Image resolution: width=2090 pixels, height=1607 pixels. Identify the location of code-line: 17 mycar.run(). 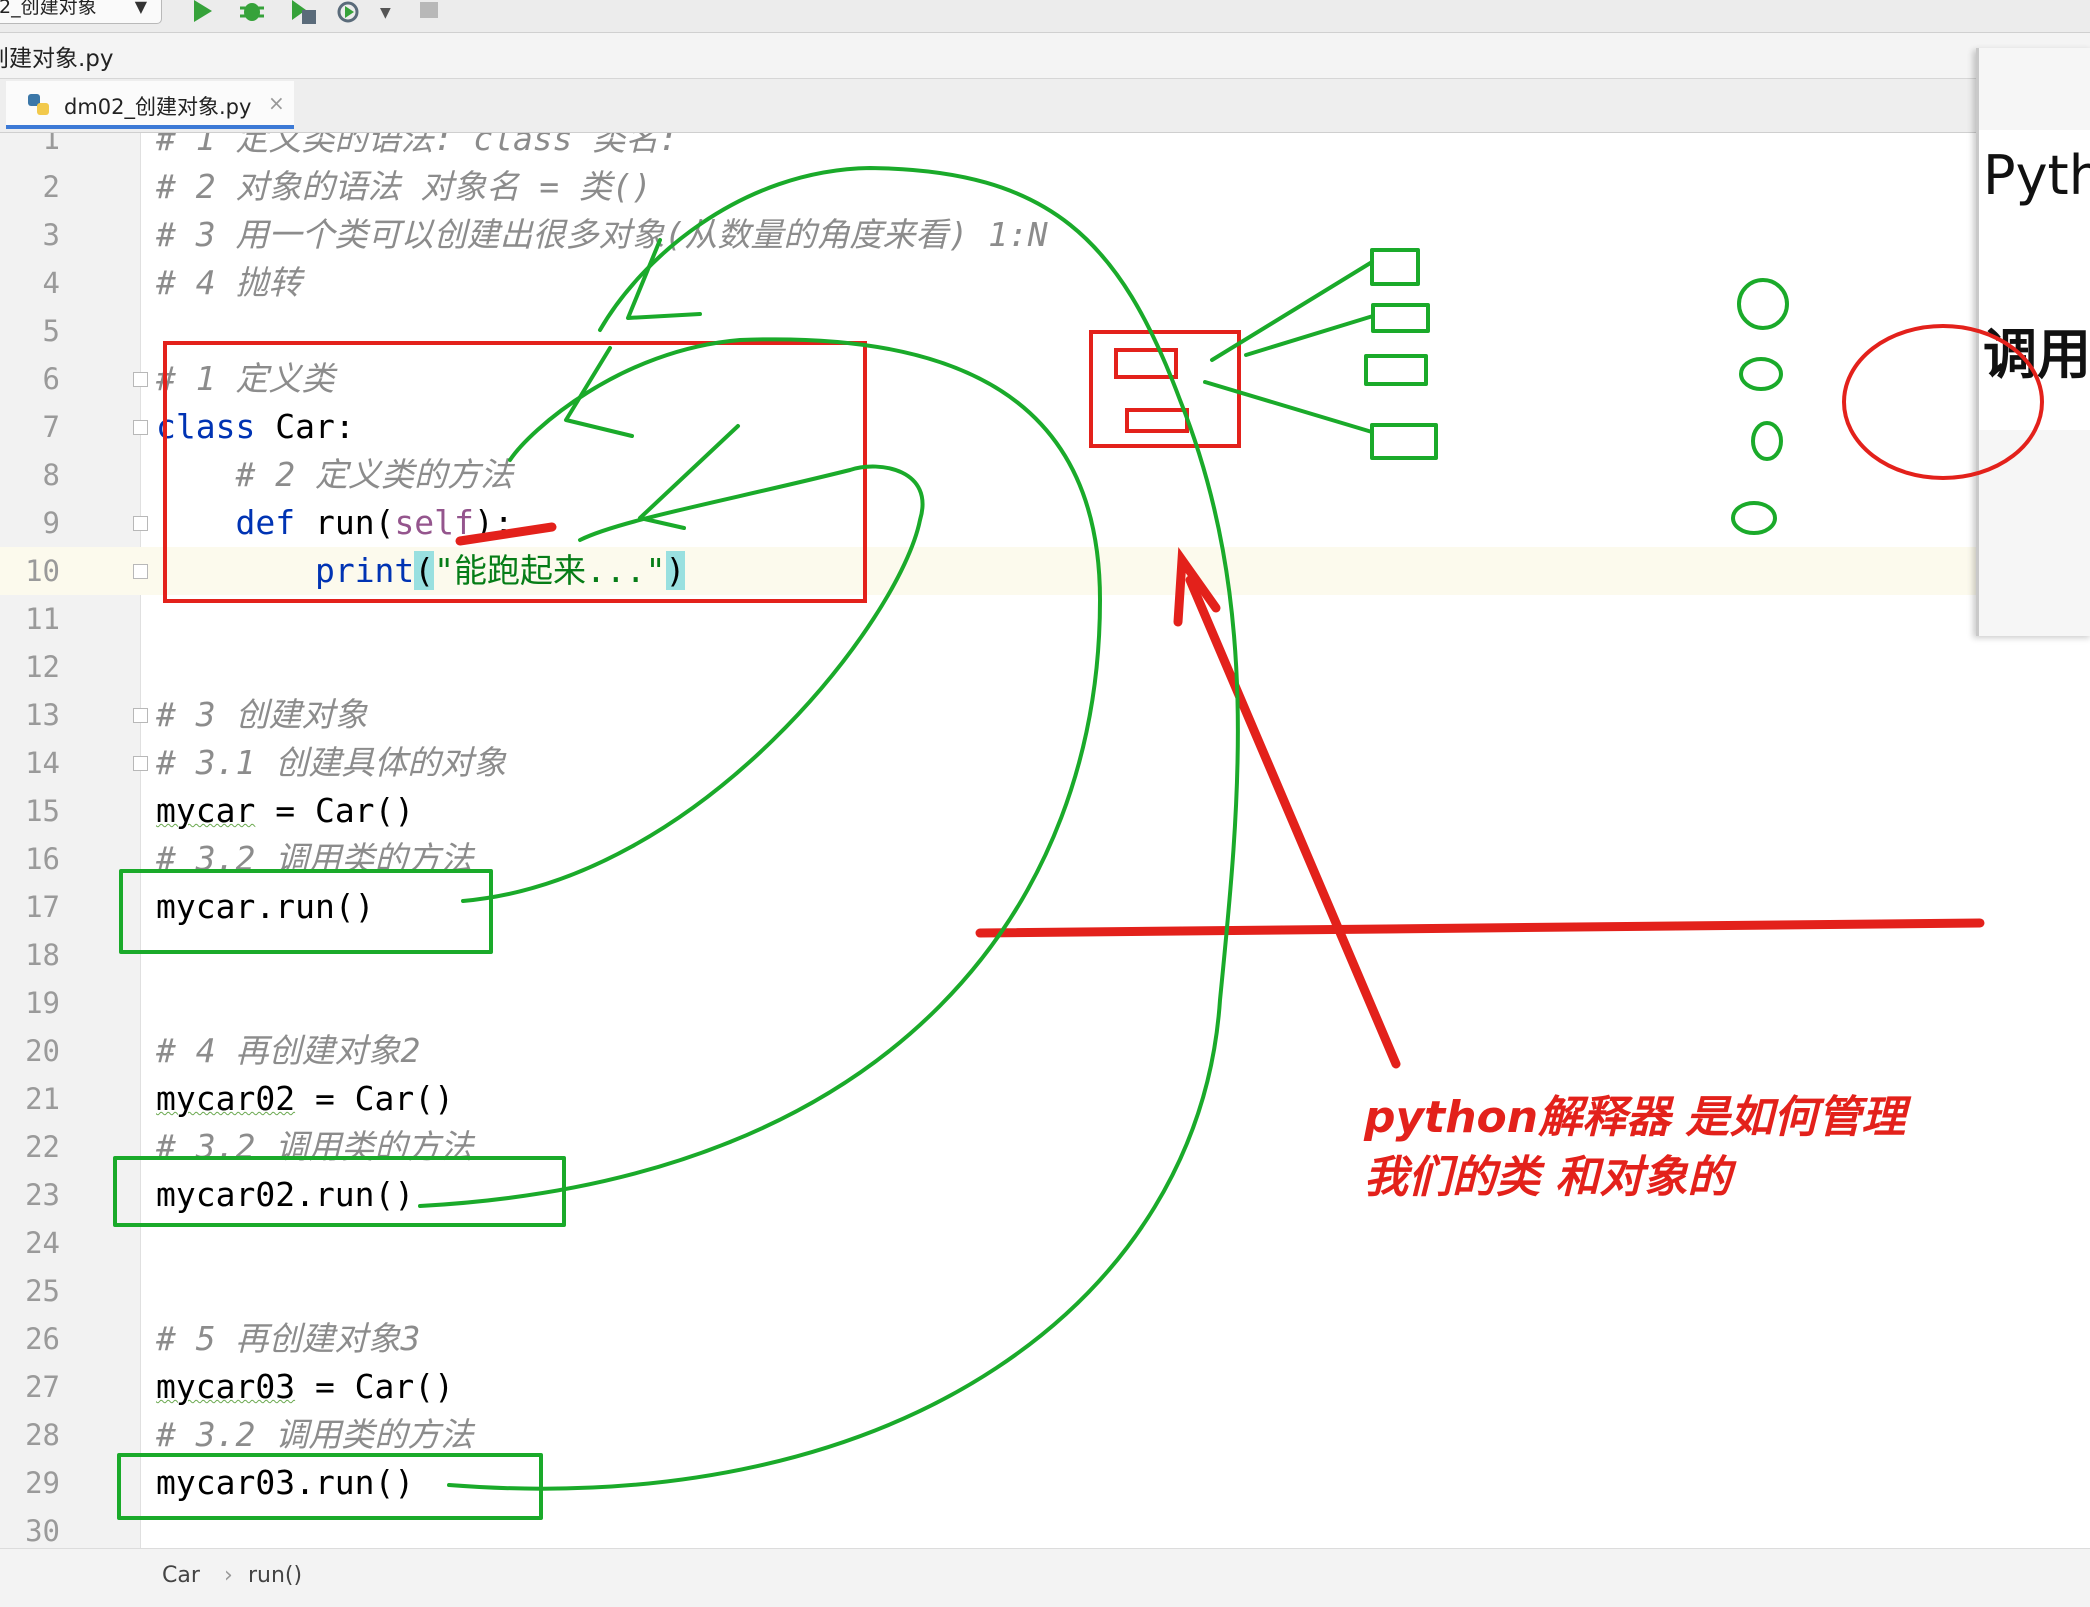
(1045, 907).